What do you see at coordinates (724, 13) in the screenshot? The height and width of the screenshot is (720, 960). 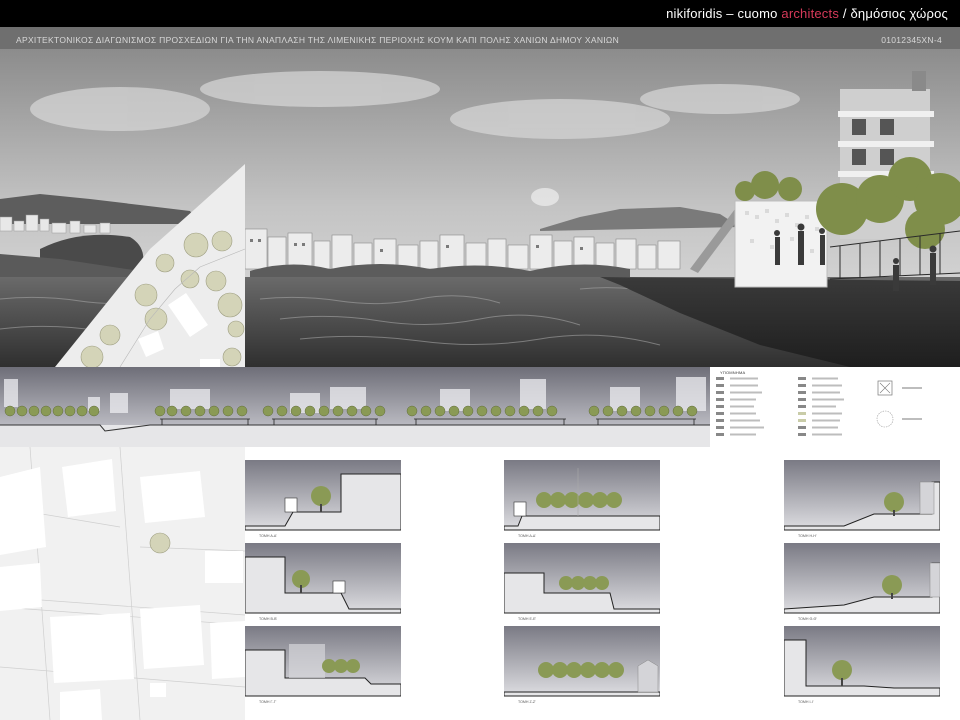 I see `brand-prefix: nikiforidis – cuomo` at bounding box center [724, 13].